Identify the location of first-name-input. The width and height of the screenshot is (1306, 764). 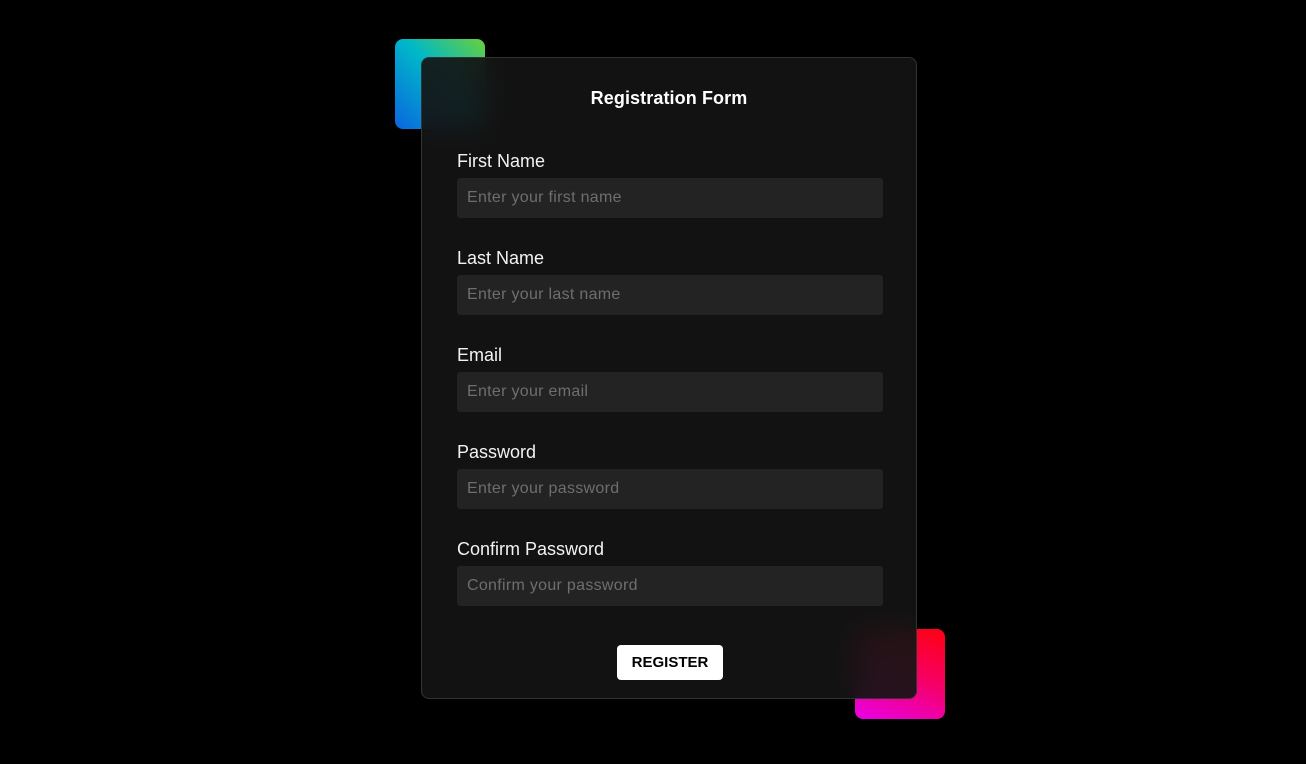
(670, 198).